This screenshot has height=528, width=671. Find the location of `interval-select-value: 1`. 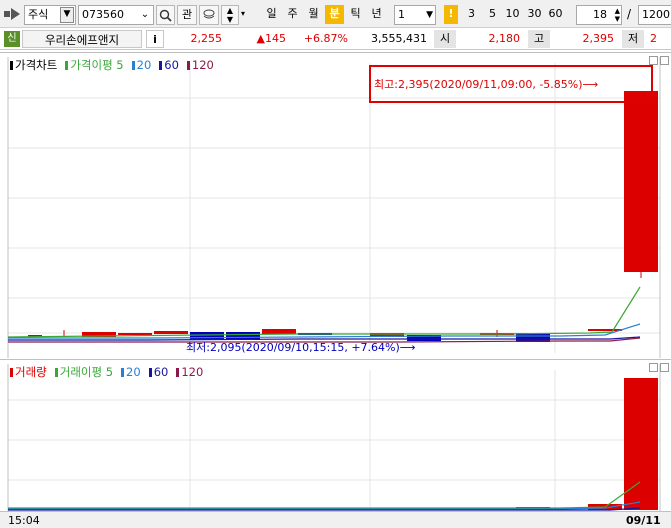

interval-select-value: 1 is located at coordinates (401, 14).